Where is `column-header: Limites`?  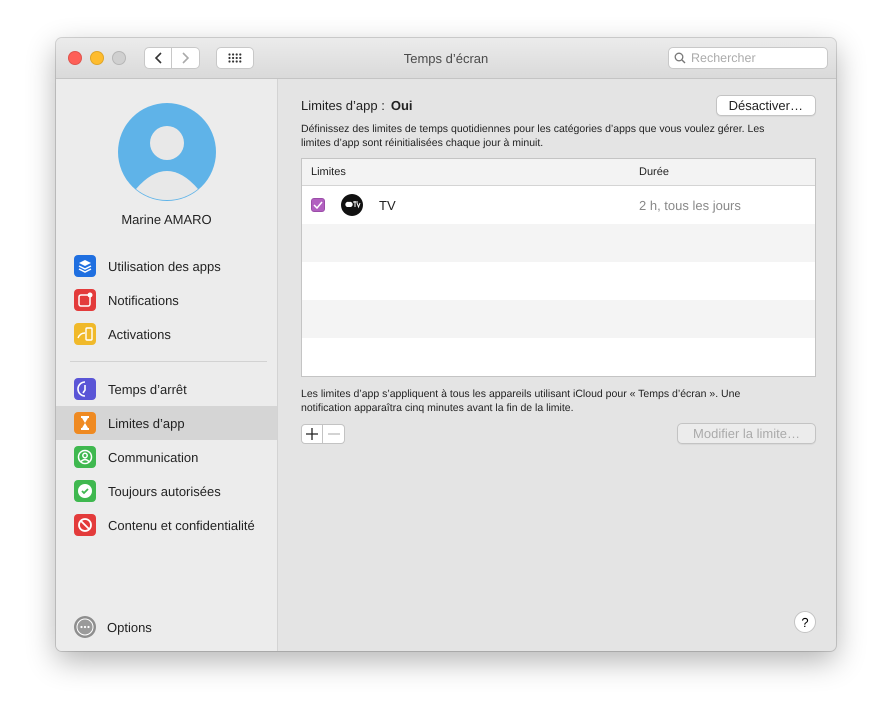 column-header: Limites is located at coordinates (328, 172).